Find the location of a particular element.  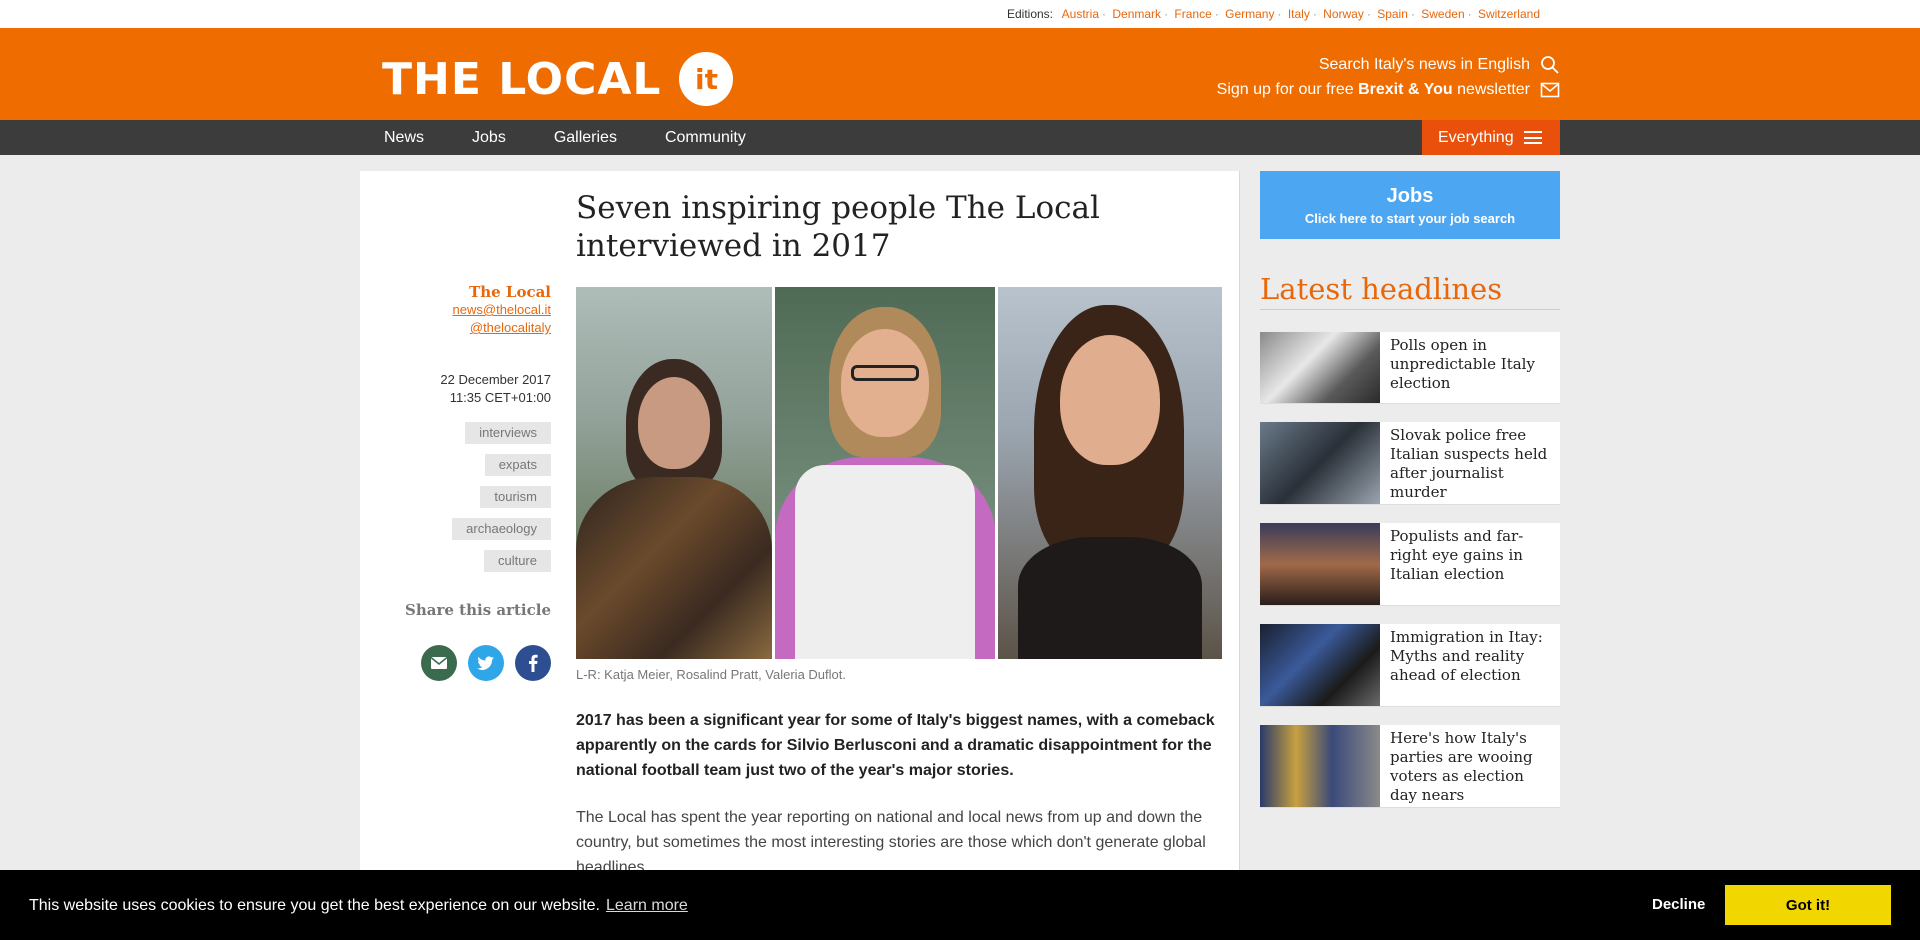

tag: culture is located at coordinates (517, 561).